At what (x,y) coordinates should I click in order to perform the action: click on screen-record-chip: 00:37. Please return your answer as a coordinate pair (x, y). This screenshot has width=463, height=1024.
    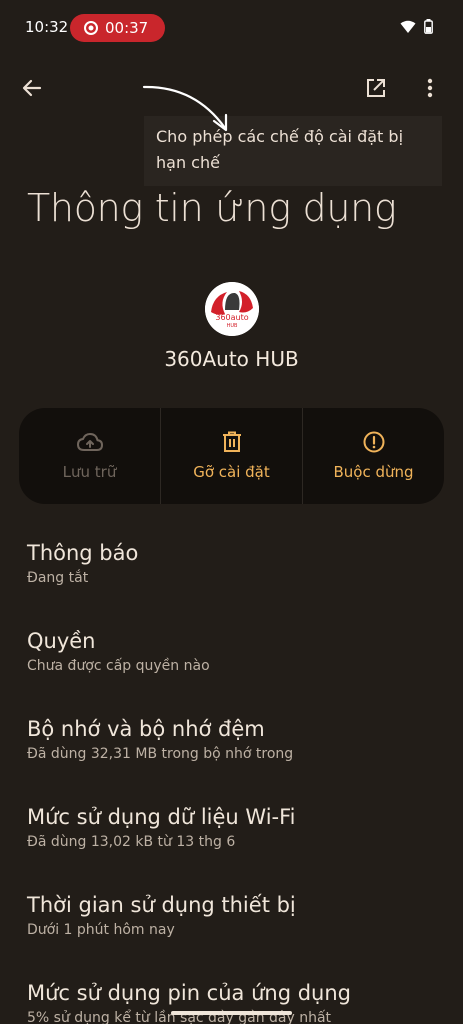
    Looking at the image, I should click on (117, 28).